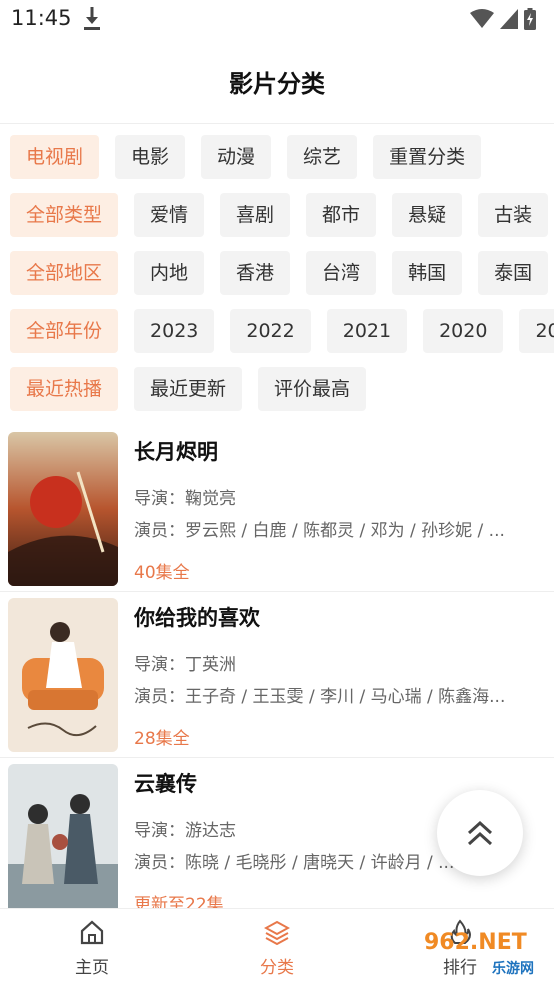  I want to click on filter-row-category: 电视剧 电影 动漫 综艺 重置分类, so click(246, 157).